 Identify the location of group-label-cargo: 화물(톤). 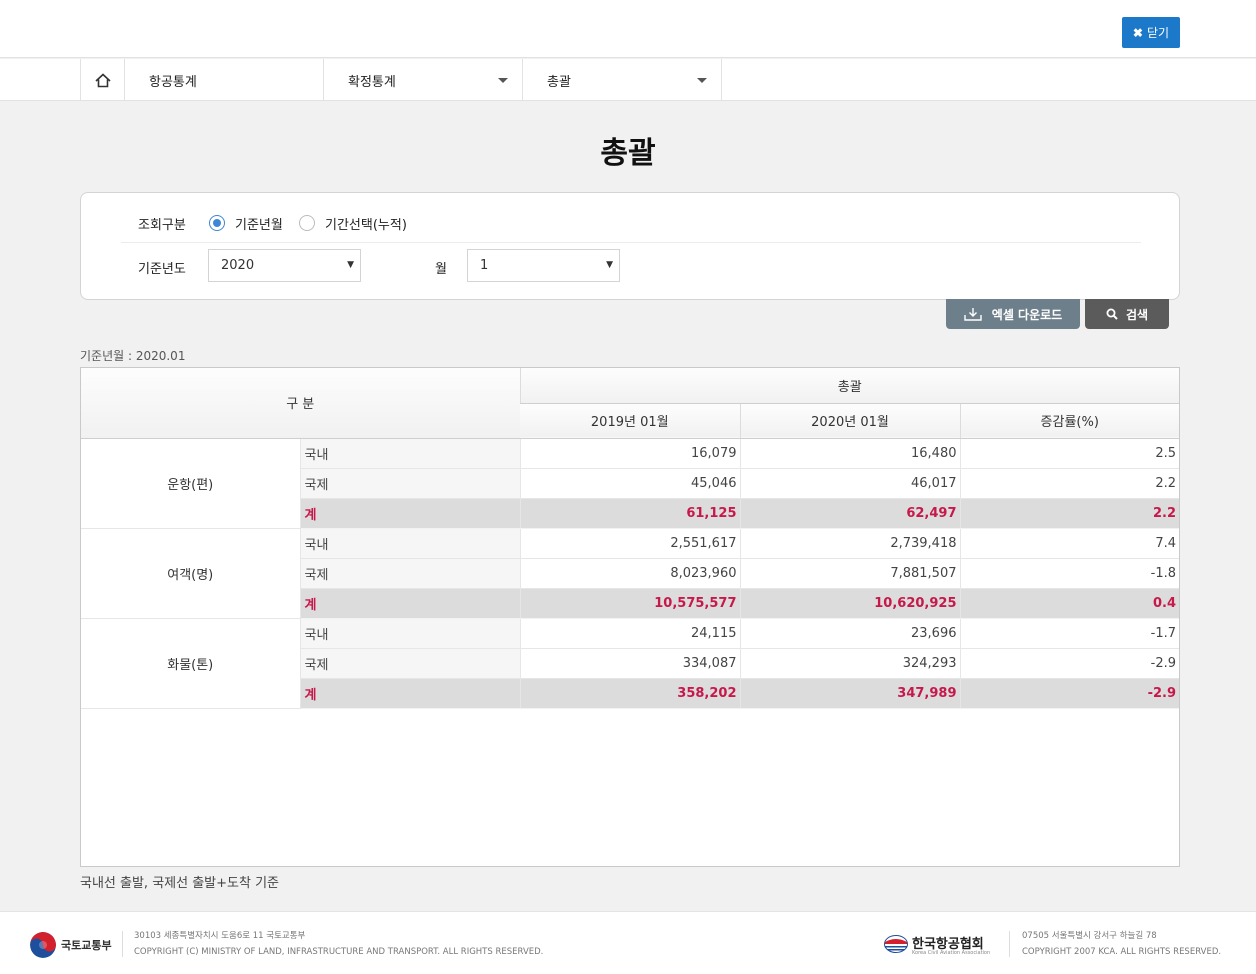
(190, 663).